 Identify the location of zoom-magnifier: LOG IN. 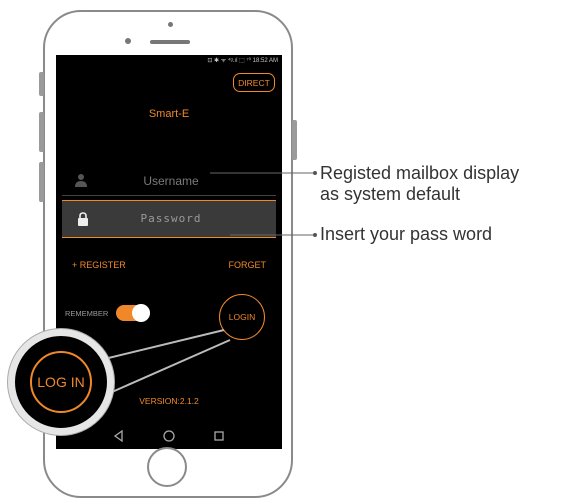
(61, 382).